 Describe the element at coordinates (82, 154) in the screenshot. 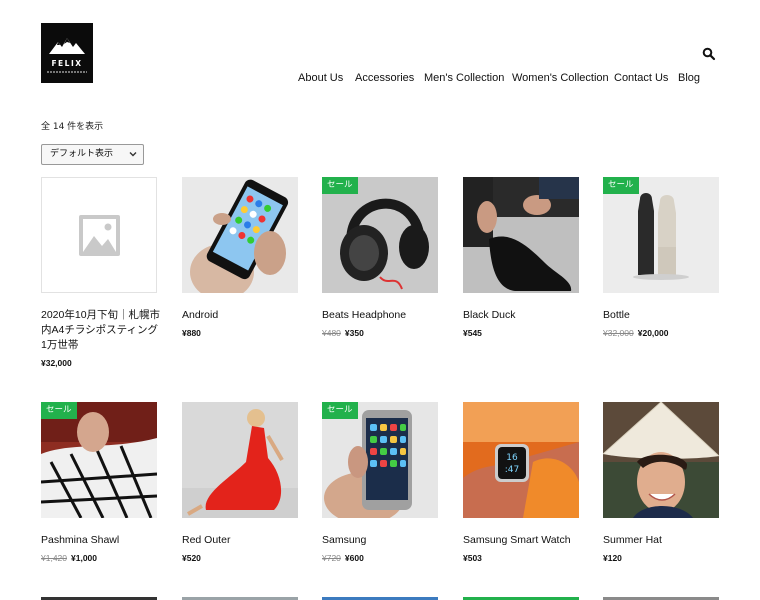

I see `sort-selected-value: デフォルト表示` at that location.